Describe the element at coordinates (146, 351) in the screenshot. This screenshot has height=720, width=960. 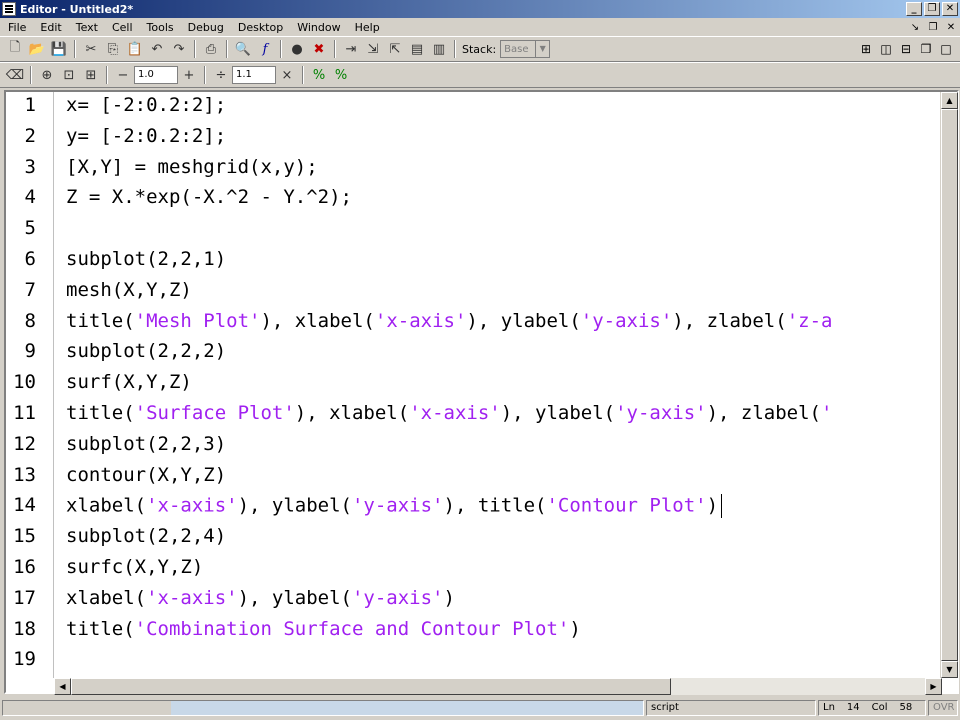
I see `code-line: subplot(2,2,2)` at that location.